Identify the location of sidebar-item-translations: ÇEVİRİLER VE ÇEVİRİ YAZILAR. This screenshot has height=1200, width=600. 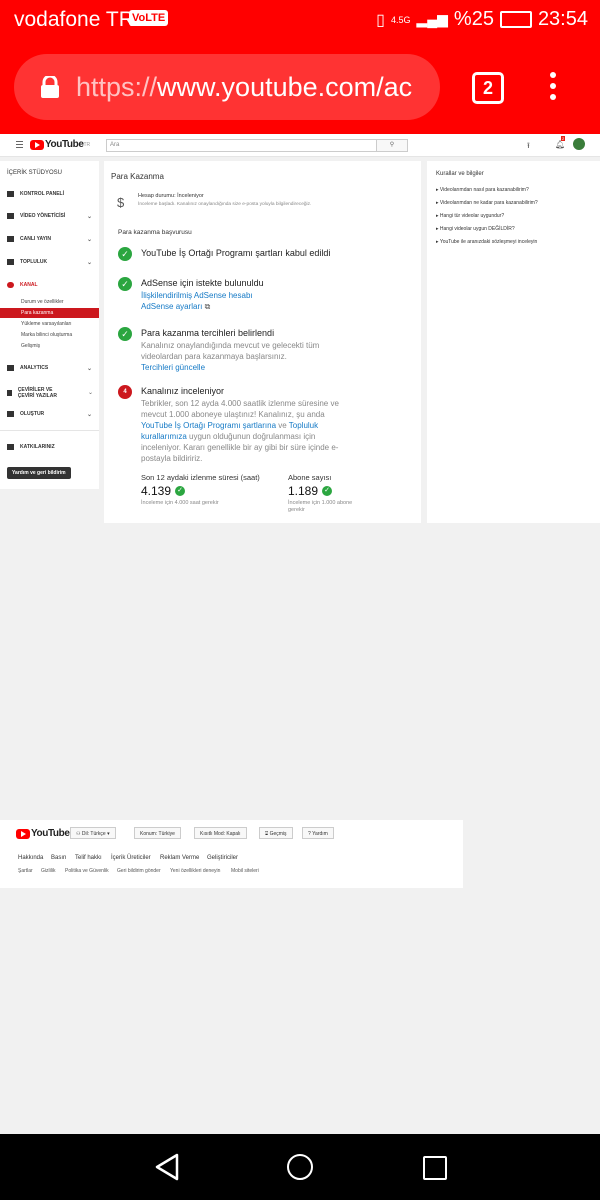
(38, 393).